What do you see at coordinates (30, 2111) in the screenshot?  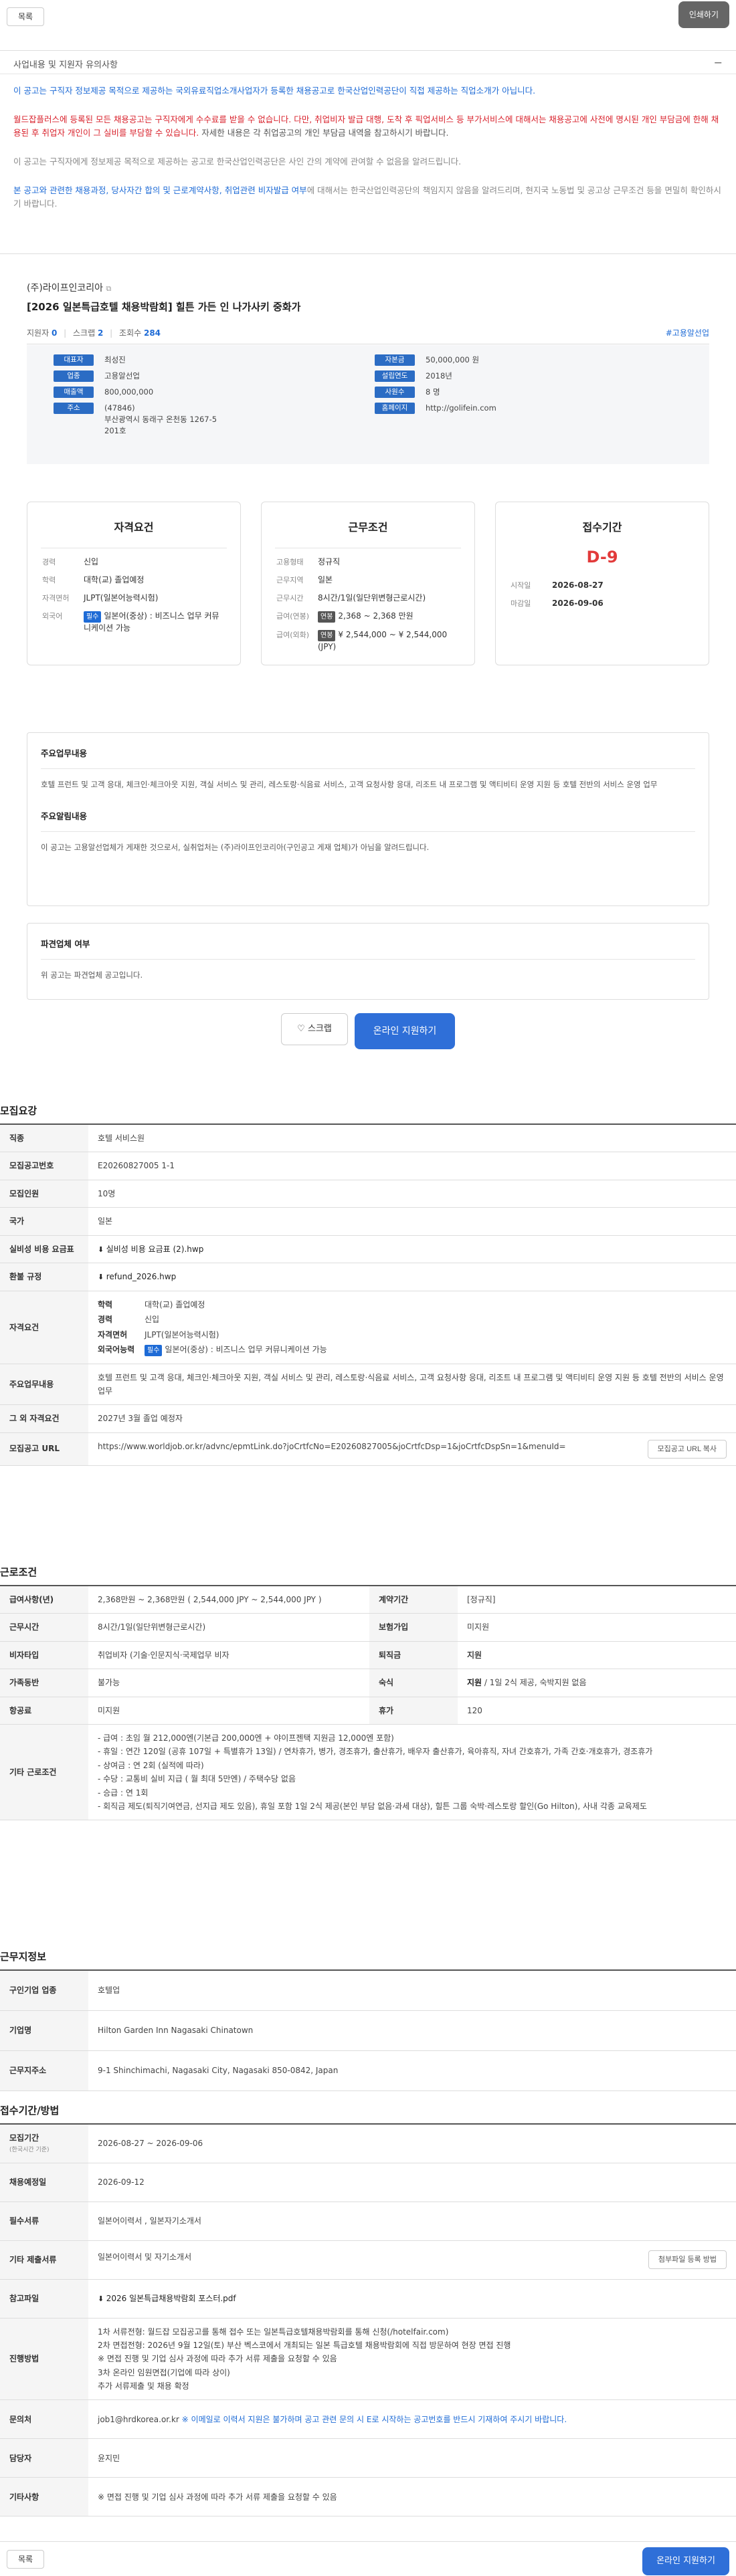 I see `apply-section-title: 접수기간/방법` at bounding box center [30, 2111].